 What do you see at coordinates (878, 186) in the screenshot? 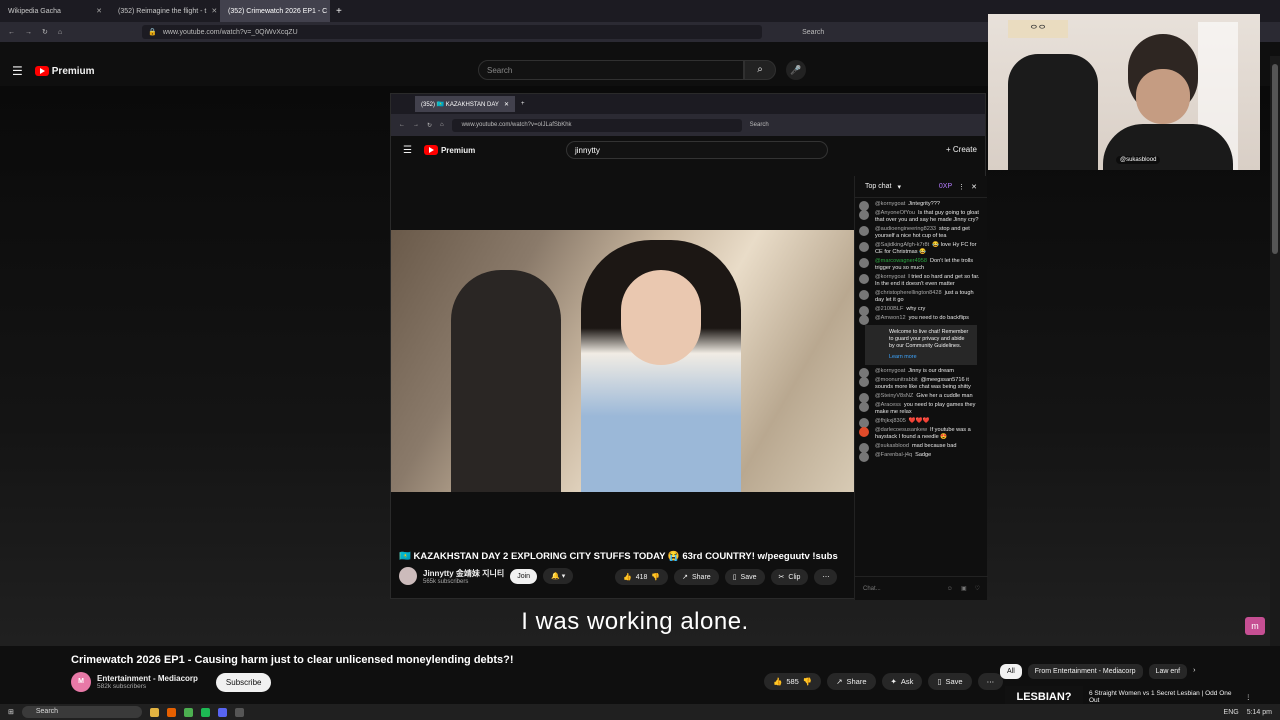
I see `chat-mode: Top chat` at bounding box center [878, 186].